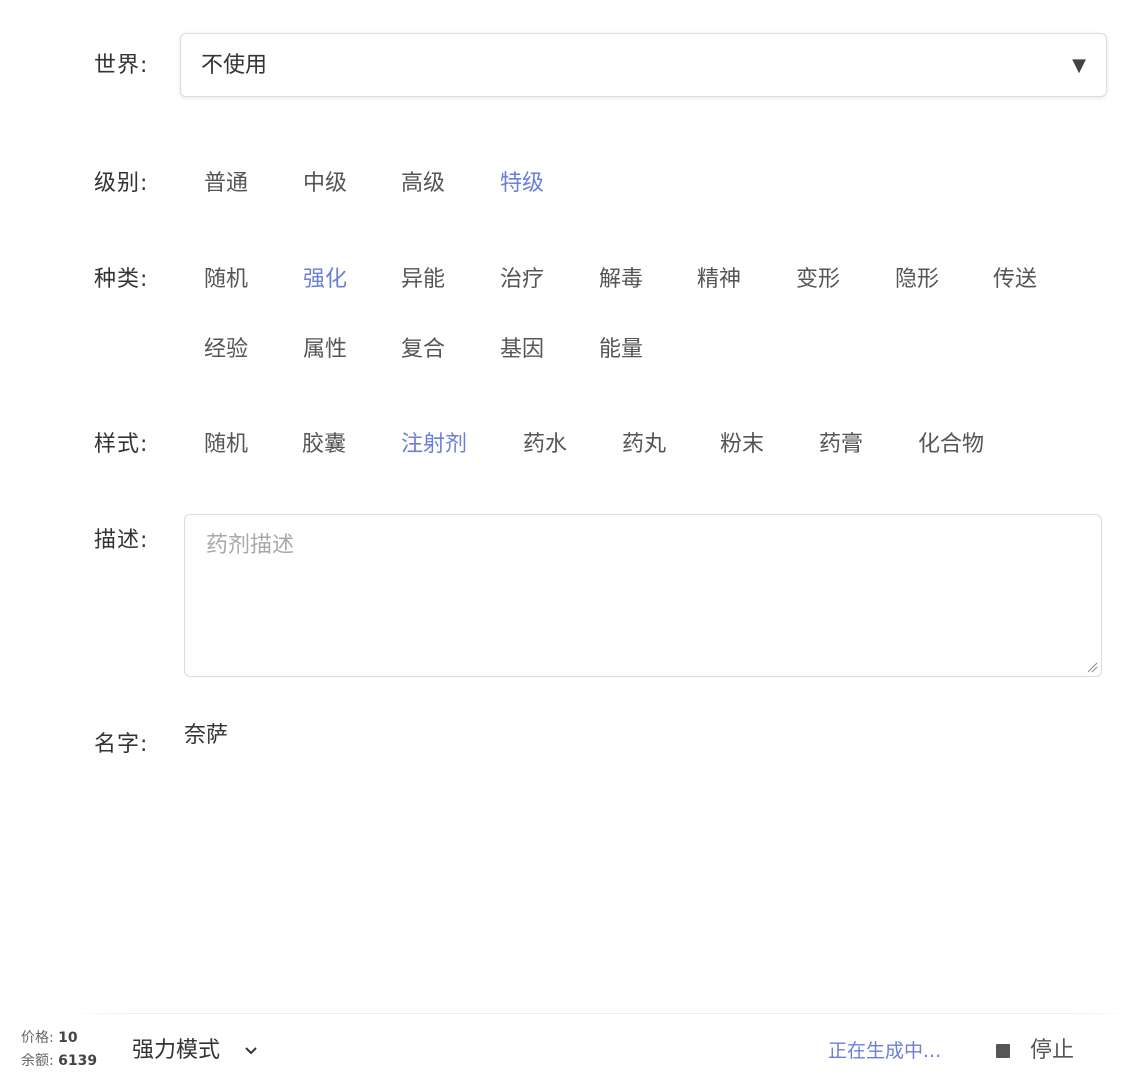  What do you see at coordinates (621, 280) in the screenshot?
I see `category-option: 解毒` at bounding box center [621, 280].